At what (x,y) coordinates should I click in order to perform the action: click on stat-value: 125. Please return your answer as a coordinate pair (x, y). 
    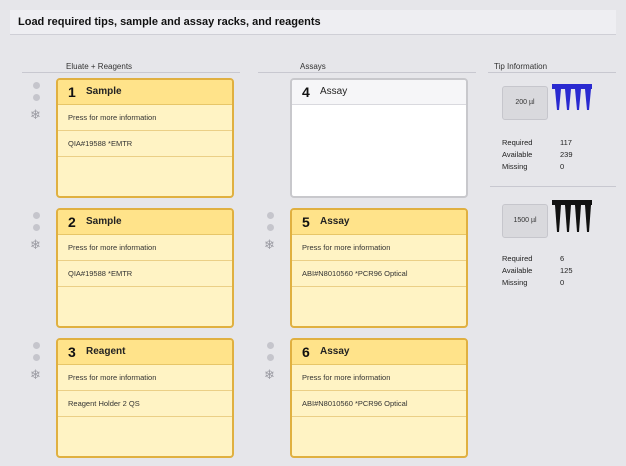
    Looking at the image, I should click on (566, 270).